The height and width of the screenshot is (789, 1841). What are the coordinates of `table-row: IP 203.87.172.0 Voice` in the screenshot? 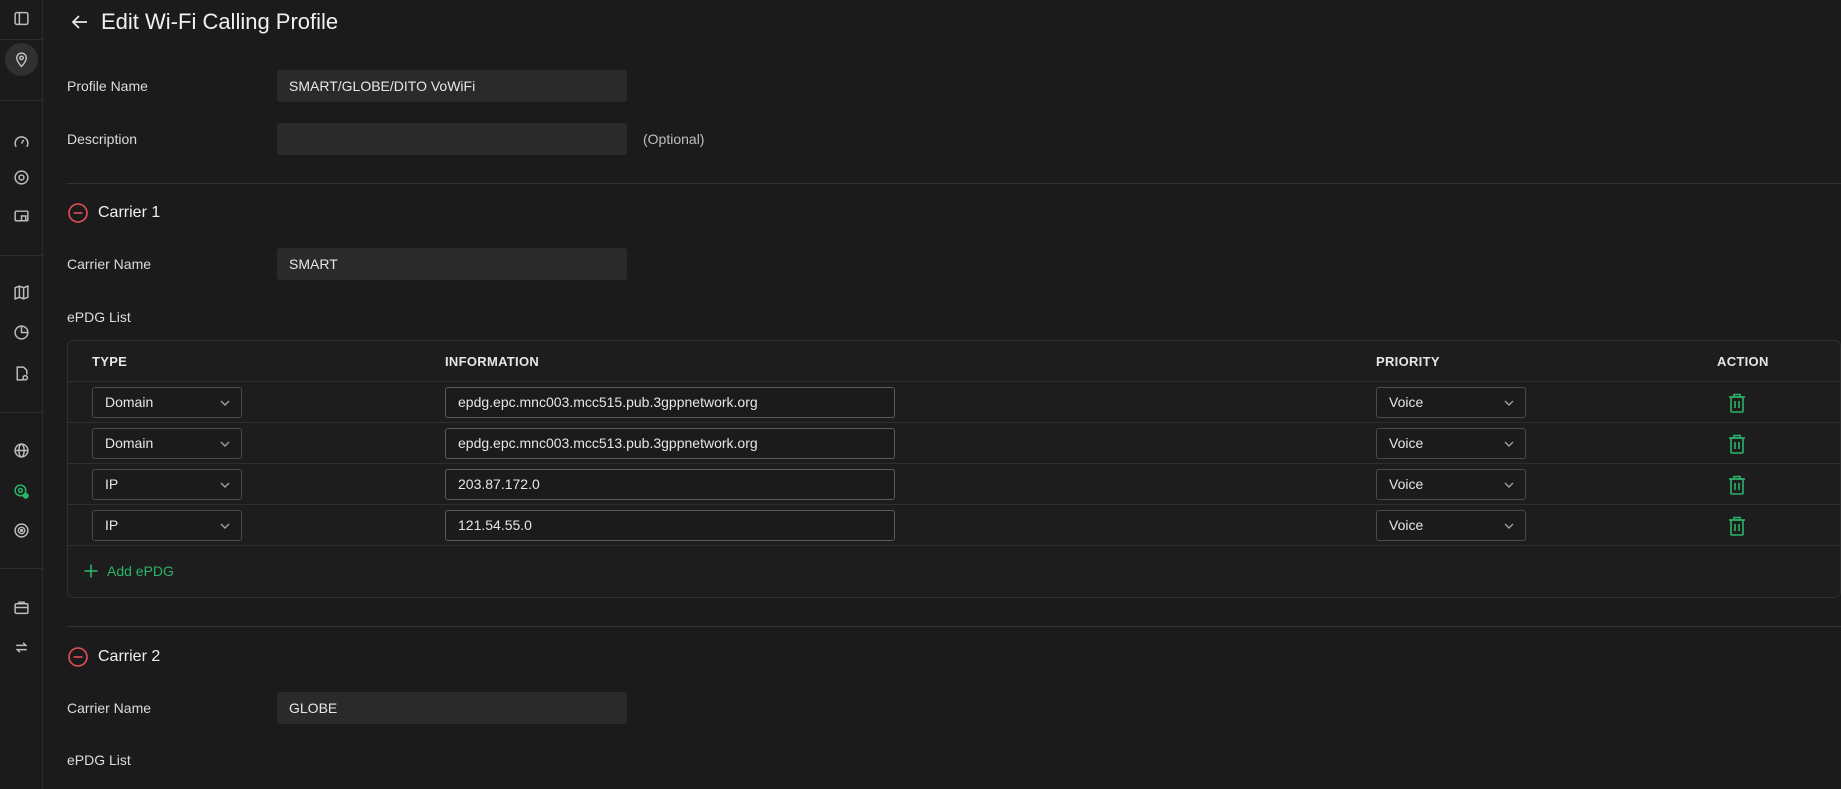 It's located at (954, 484).